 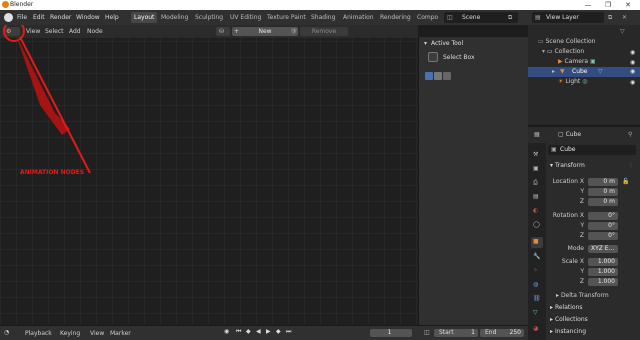 I want to click on close-button: ✕, so click(x=628, y=5).